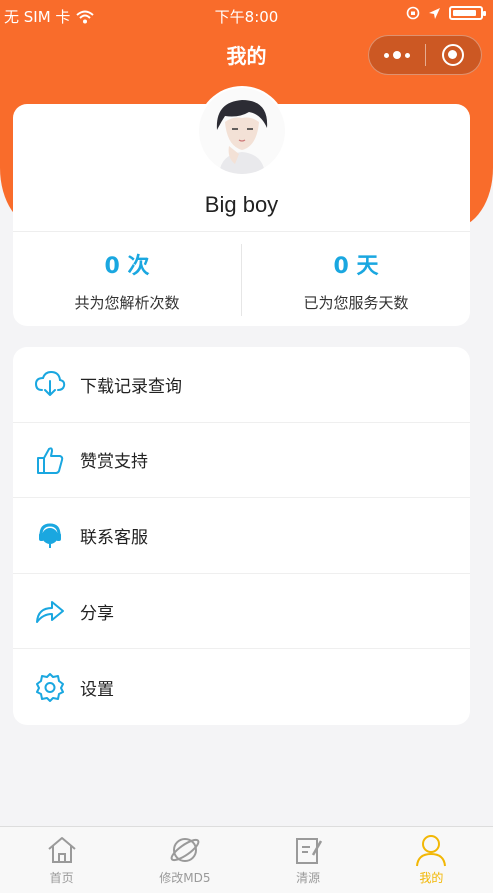 The height and width of the screenshot is (893, 493). I want to click on menu-item-share: 分享, so click(241, 612).